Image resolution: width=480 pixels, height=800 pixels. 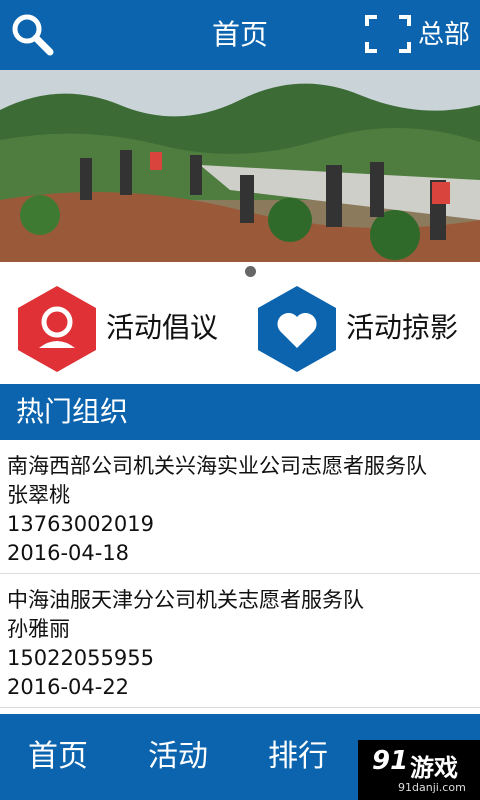 What do you see at coordinates (162, 327) in the screenshot?
I see `activity-proposal-label: 活动倡议` at bounding box center [162, 327].